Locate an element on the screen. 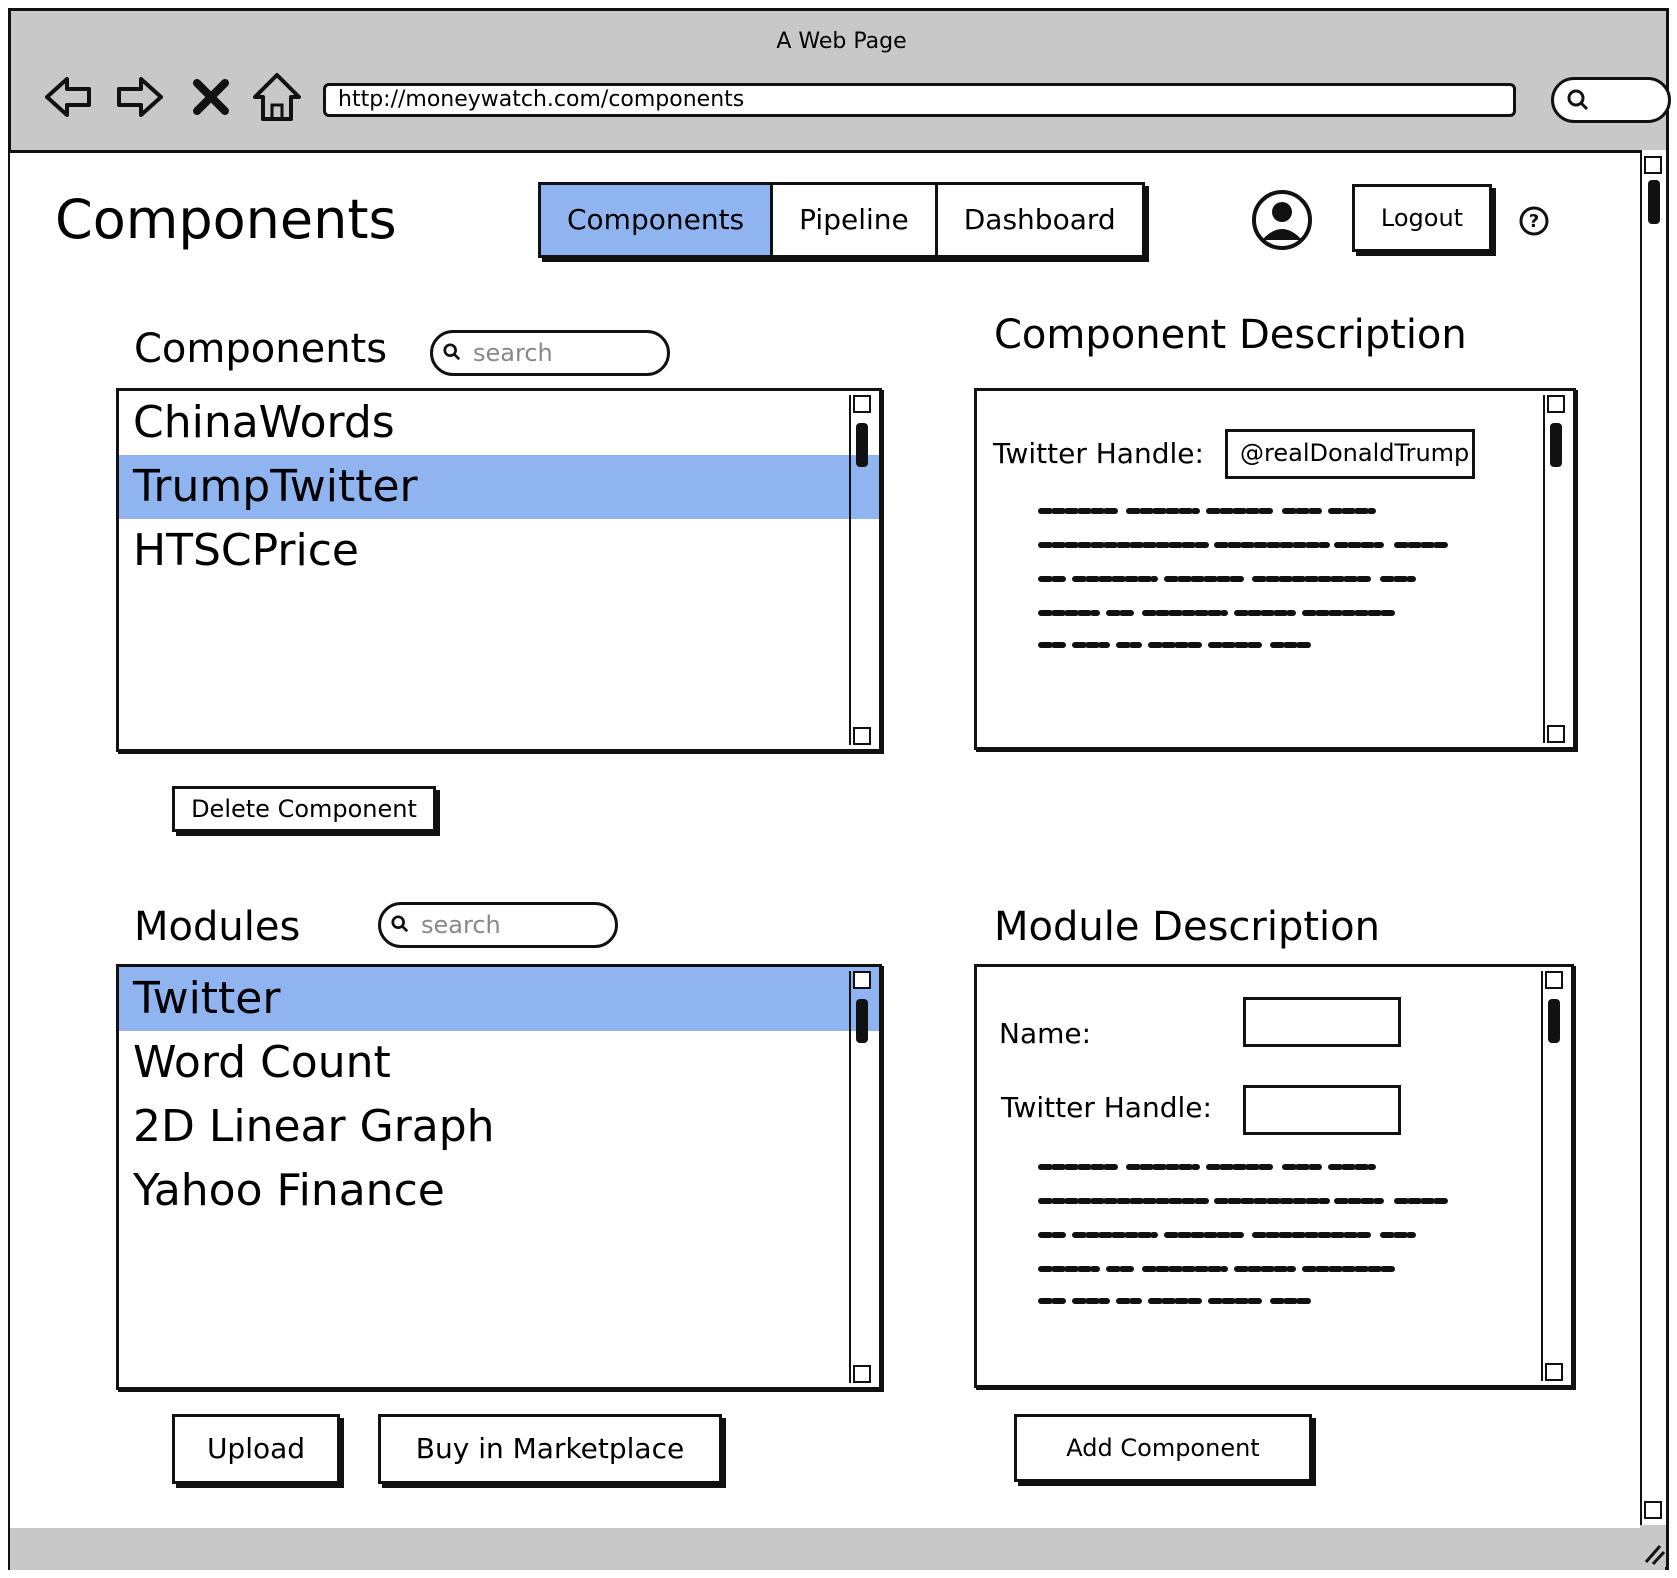 Image resolution: width=1677 pixels, height=1578 pixels. component-description-title: Component Description is located at coordinates (1230, 335).